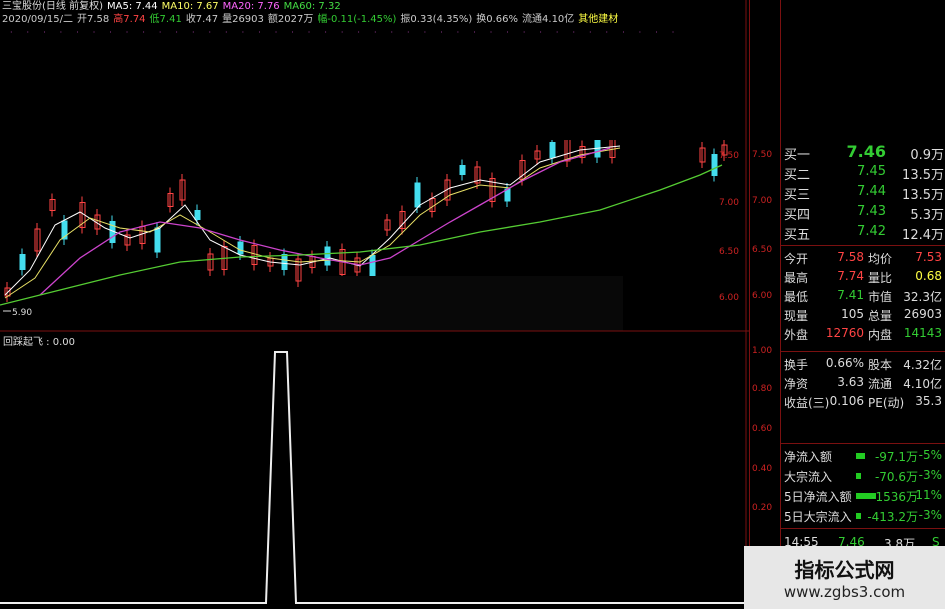 This screenshot has width=945, height=609. I want to click on stat-value: 26903, so click(922, 314).